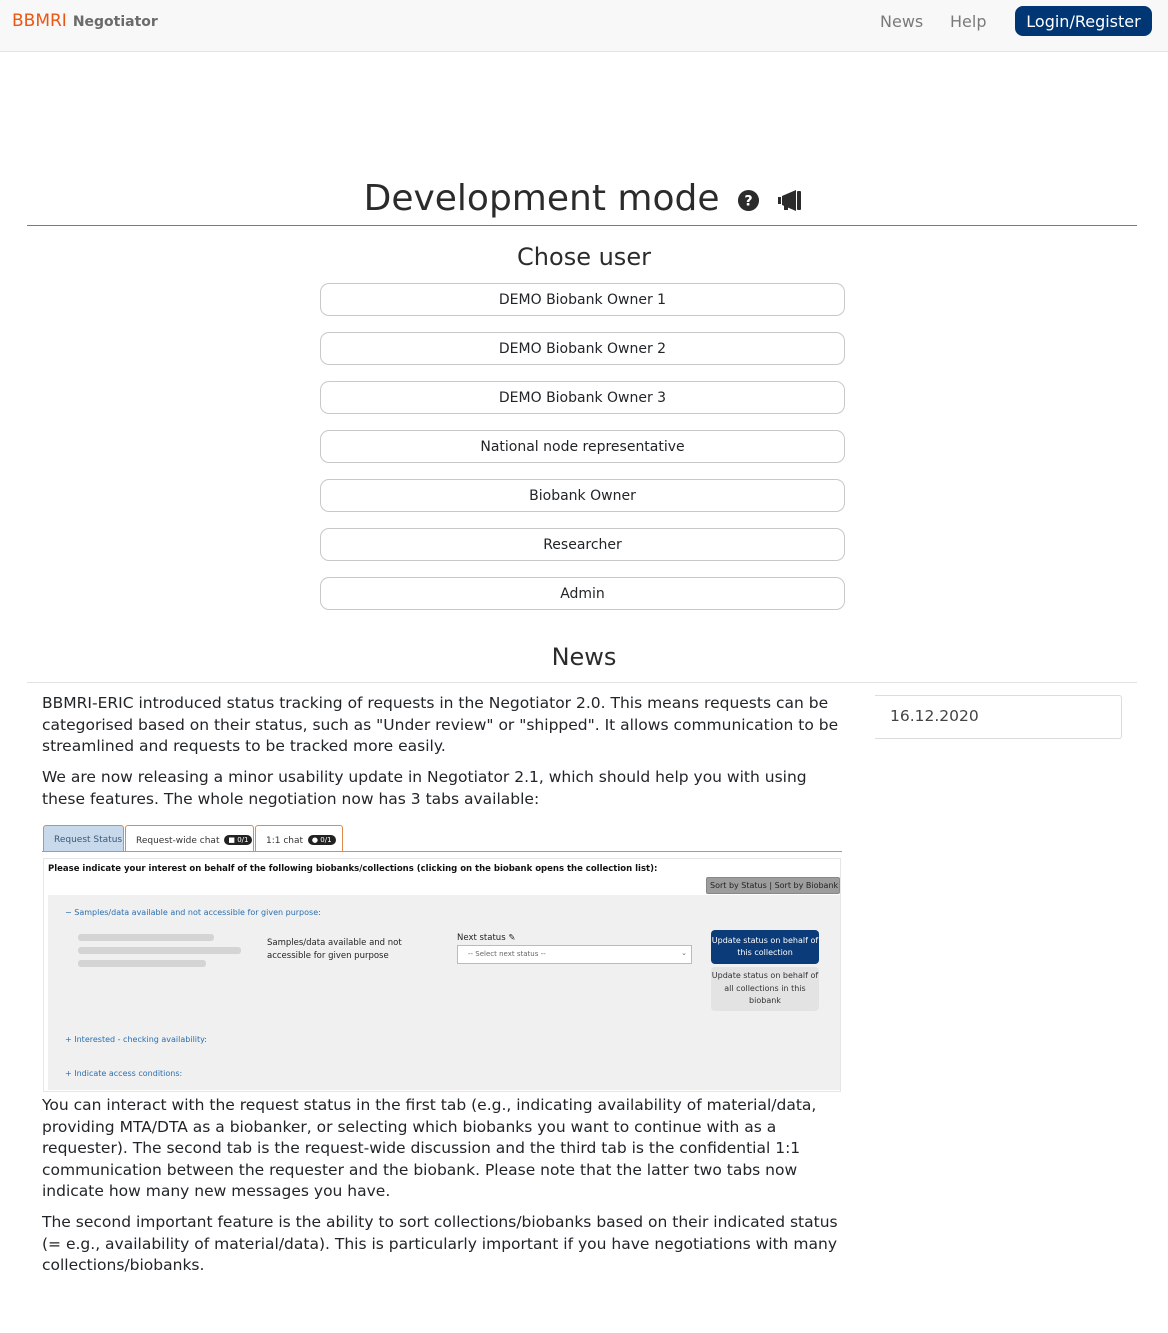  What do you see at coordinates (773, 885) in the screenshot?
I see `sort-buttons: Sort by Status | Sort by Biobank` at bounding box center [773, 885].